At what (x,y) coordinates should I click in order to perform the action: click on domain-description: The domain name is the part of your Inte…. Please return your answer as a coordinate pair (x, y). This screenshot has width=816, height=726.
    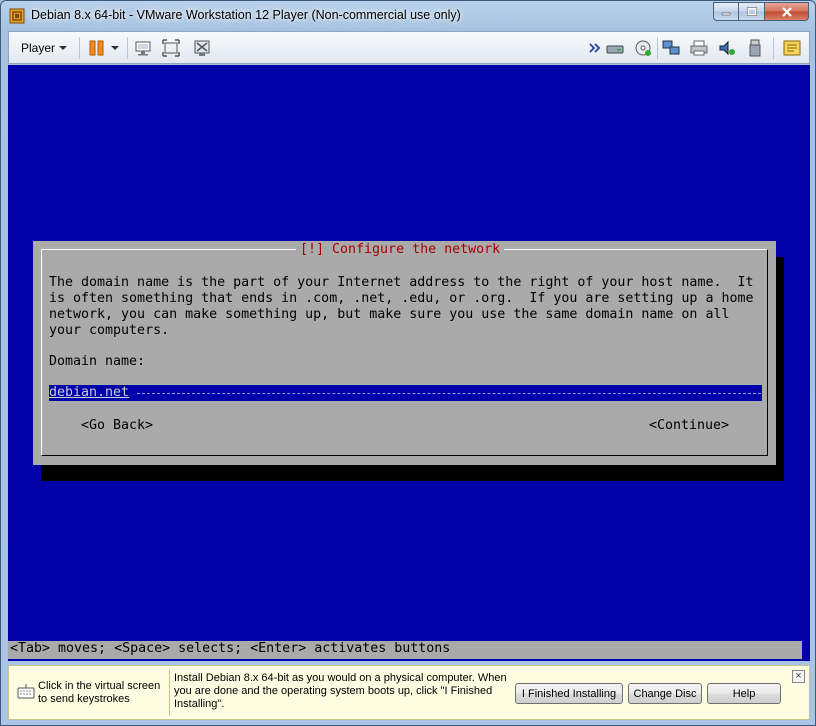
    Looking at the image, I should click on (401, 306).